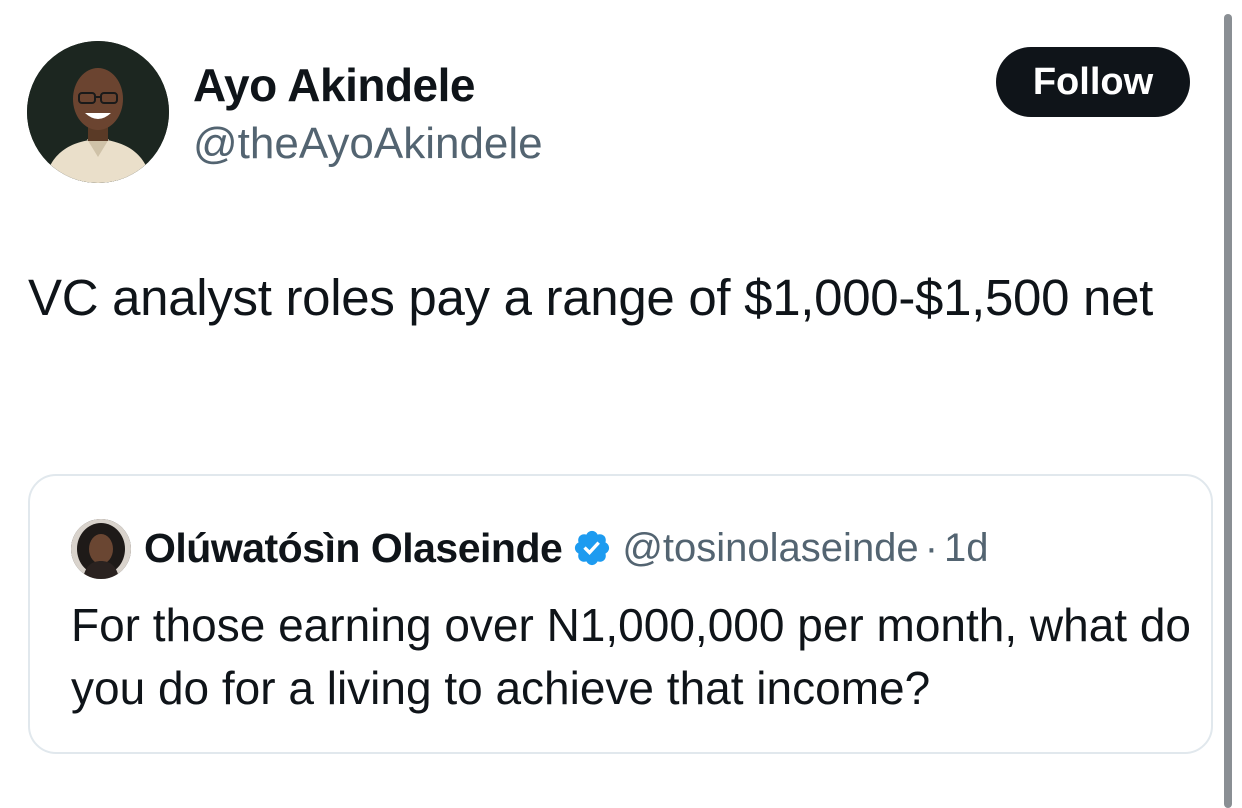  What do you see at coordinates (334, 85) in the screenshot?
I see `author-display-name: Ayo Akindele` at bounding box center [334, 85].